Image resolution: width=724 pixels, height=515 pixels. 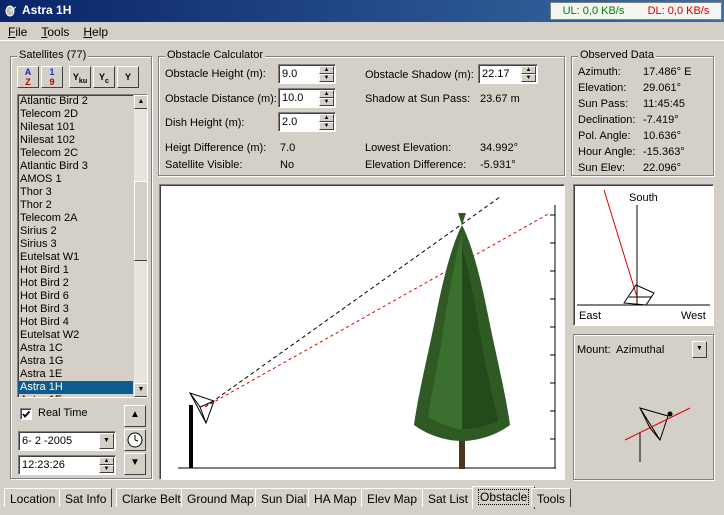 I want to click on observed-label: Hour Angle:, so click(x=607, y=152).